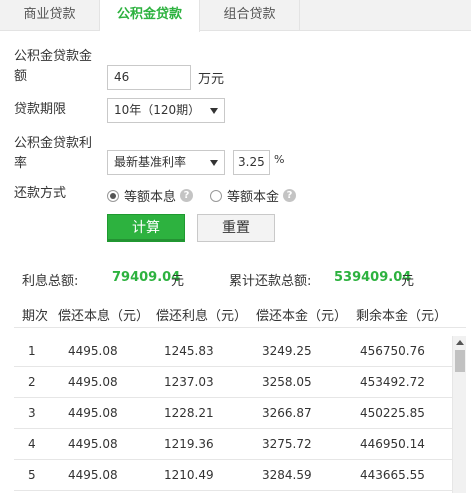 Image resolution: width=471 pixels, height=493 pixels. I want to click on term-label: 贷款期限, so click(40, 109).